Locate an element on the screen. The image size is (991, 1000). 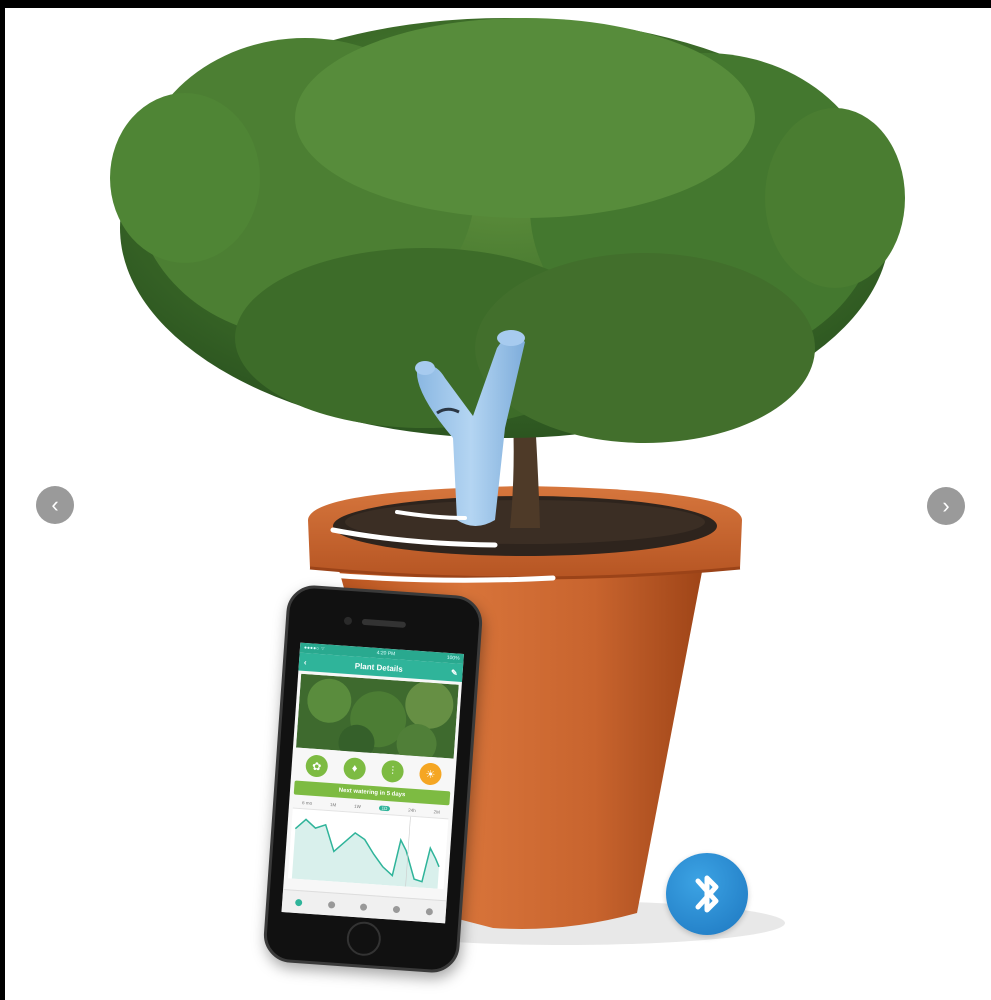
bluetooth-badge is located at coordinates (707, 894).